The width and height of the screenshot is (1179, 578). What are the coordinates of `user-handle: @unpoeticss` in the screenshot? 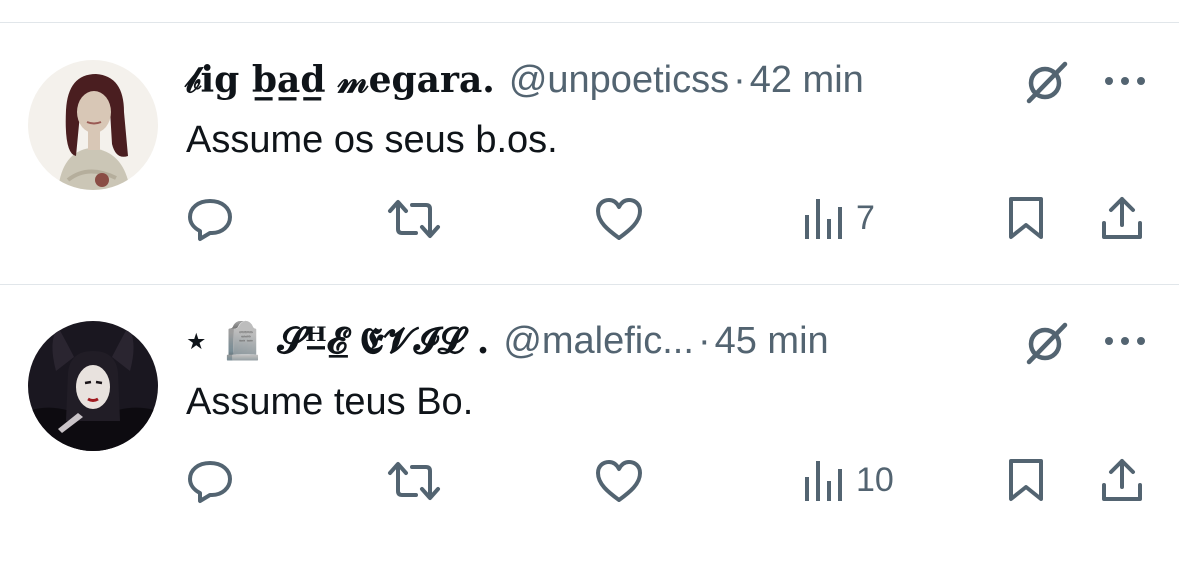 It's located at (619, 80).